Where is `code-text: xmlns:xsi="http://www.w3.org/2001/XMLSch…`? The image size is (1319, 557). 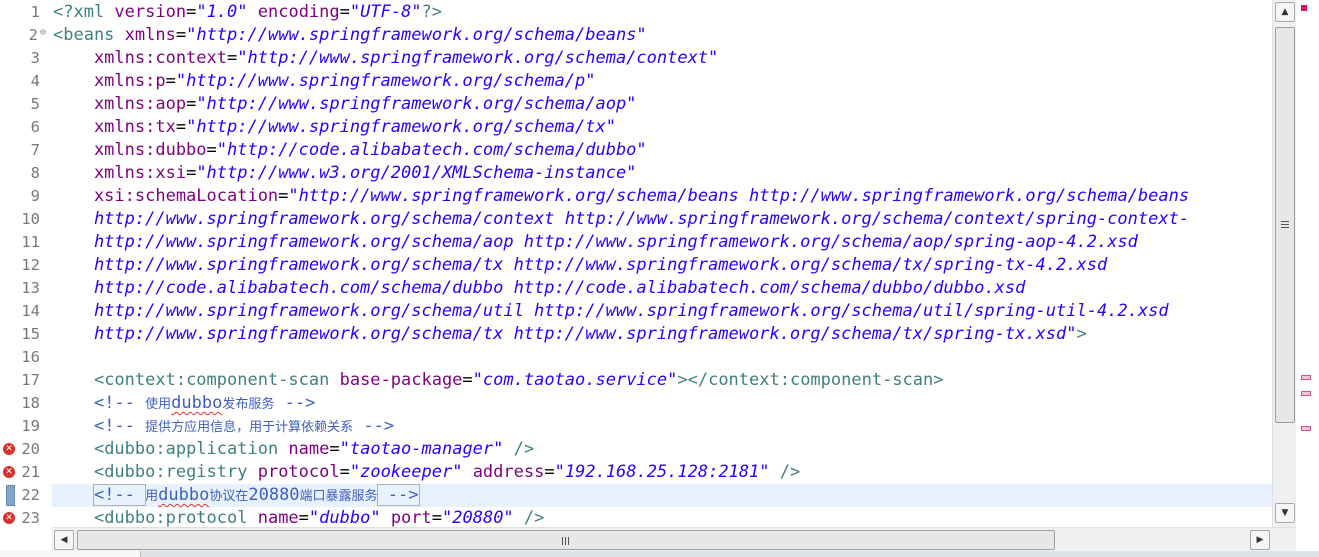 code-text: xmlns:xsi="http://www.w3.org/2001/XMLSch… is located at coordinates (344, 173).